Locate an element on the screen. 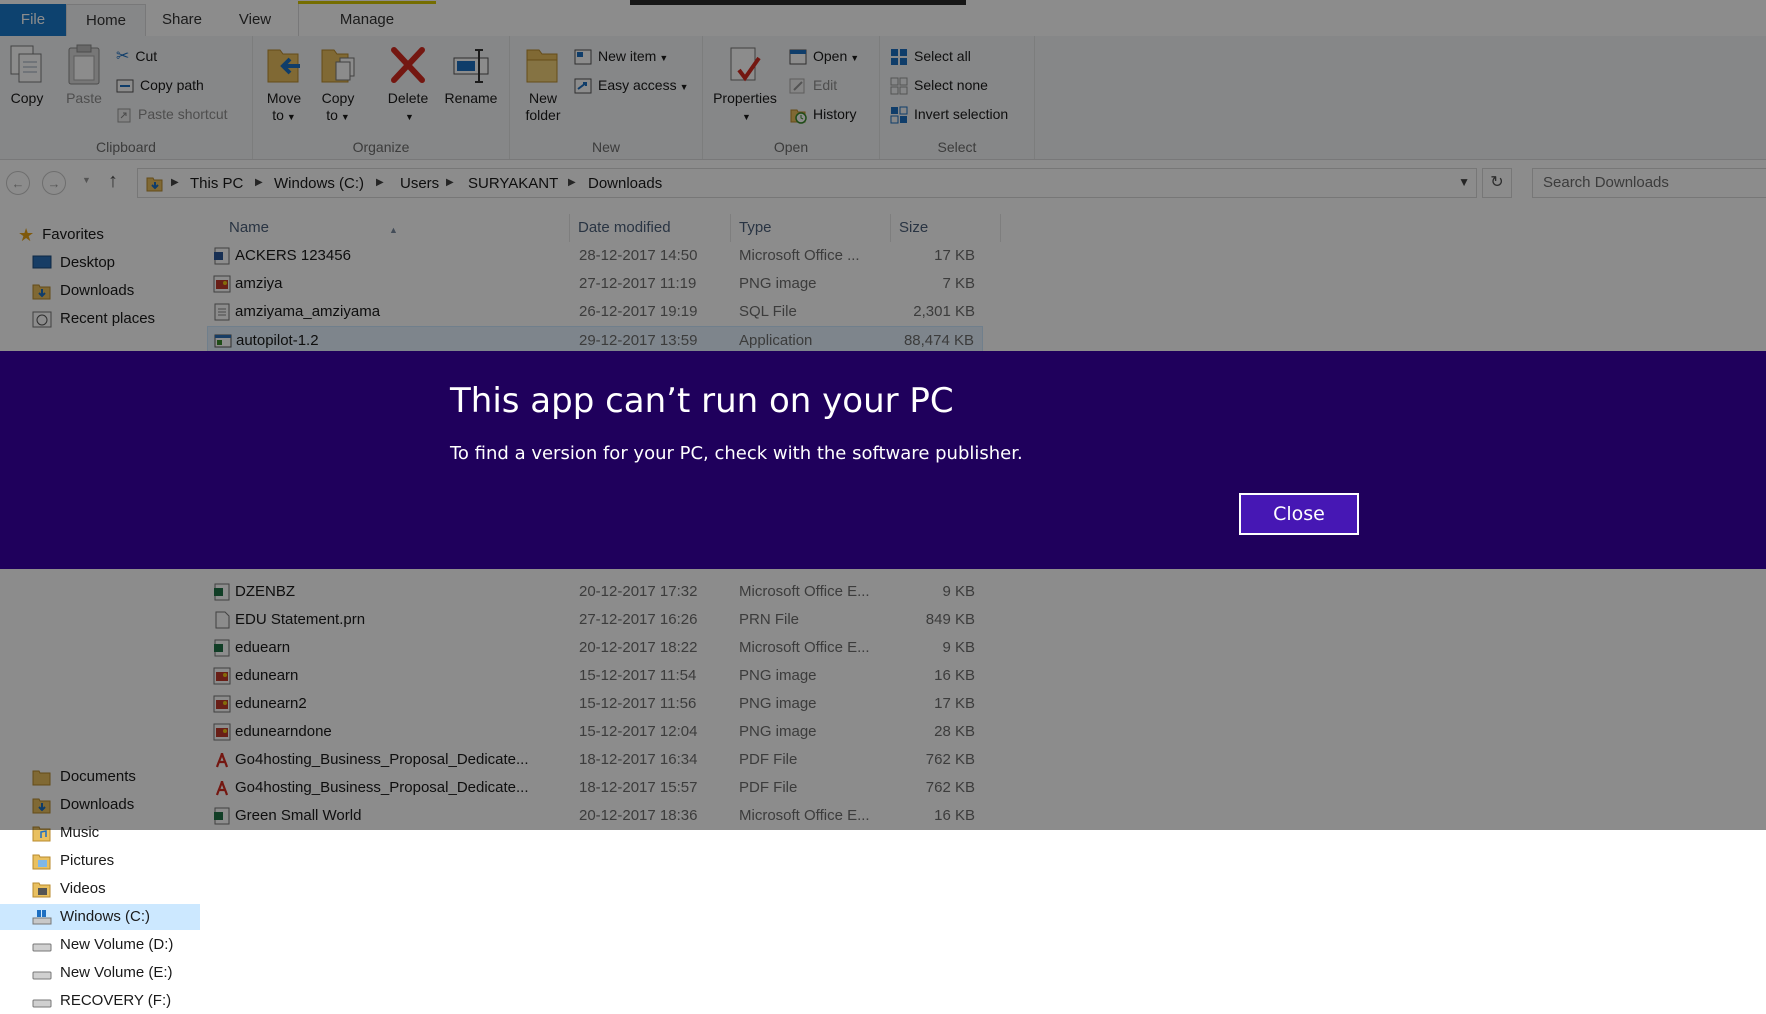 The image size is (1766, 1014). nav-drive-c: Windows (C:) is located at coordinates (100, 917).